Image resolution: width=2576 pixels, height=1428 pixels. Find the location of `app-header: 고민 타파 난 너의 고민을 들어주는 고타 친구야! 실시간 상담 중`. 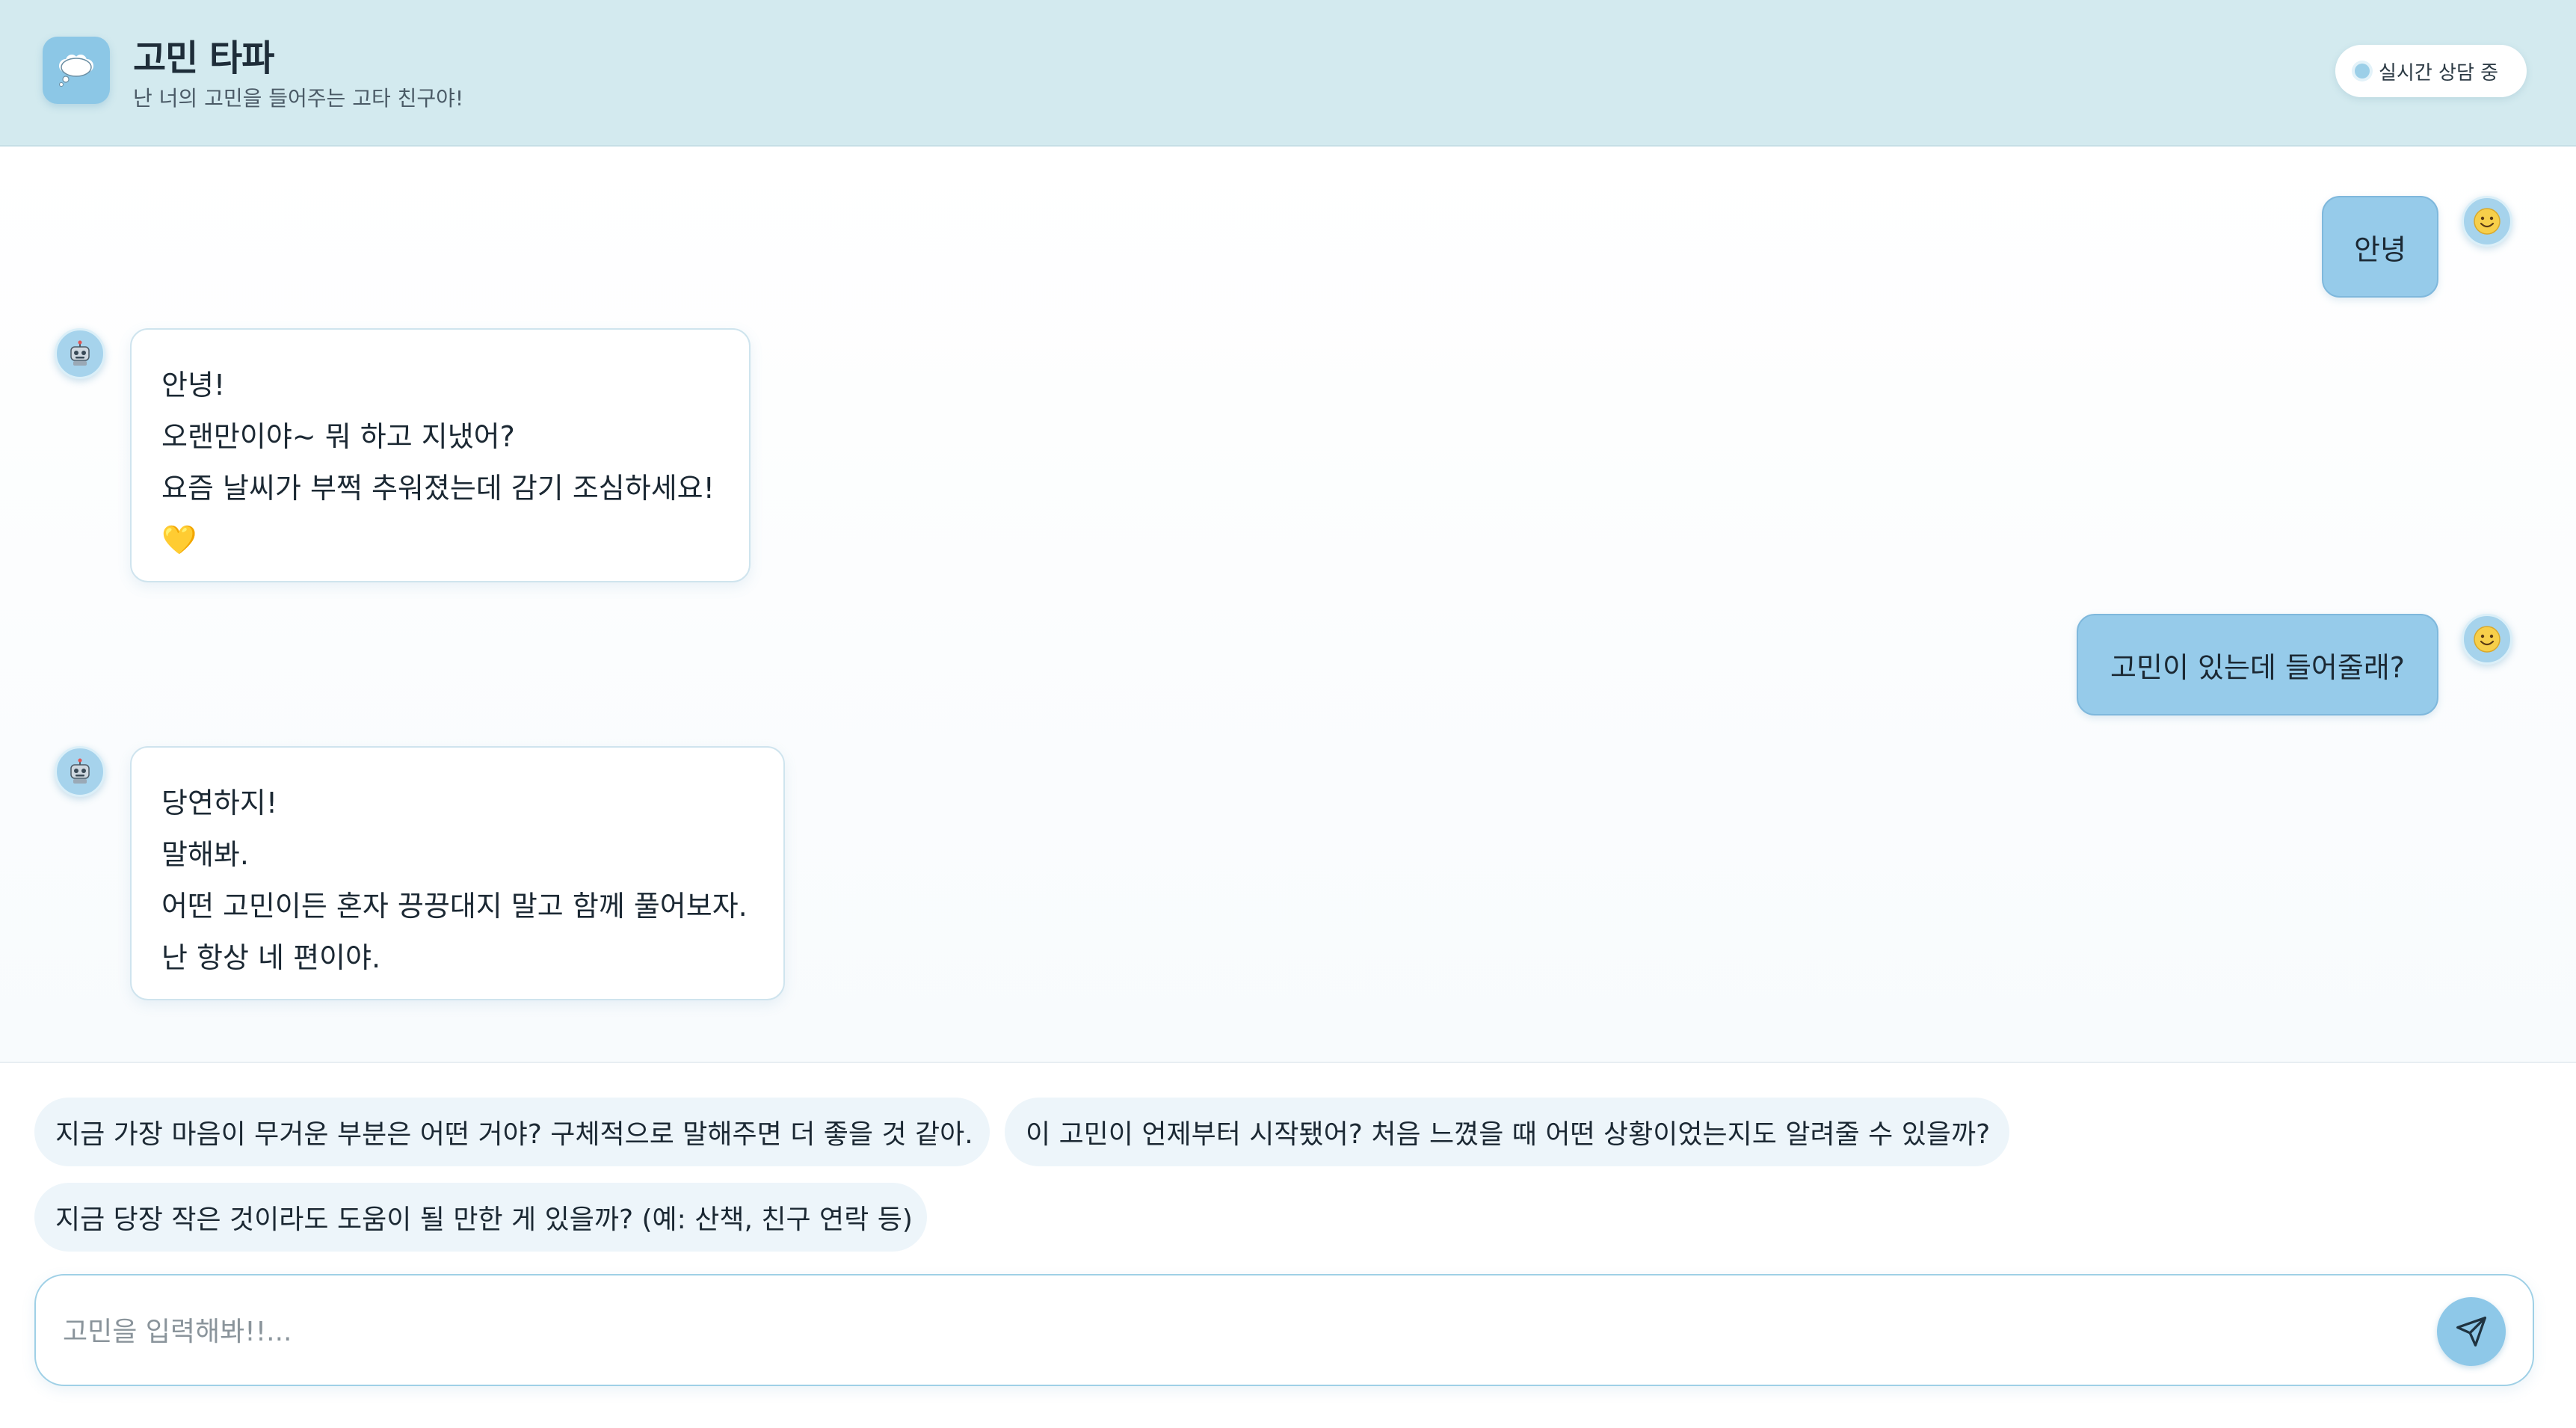

app-header: 고민 타파 난 너의 고민을 들어주는 고타 친구야! 실시간 상담 중 is located at coordinates (1288, 73).